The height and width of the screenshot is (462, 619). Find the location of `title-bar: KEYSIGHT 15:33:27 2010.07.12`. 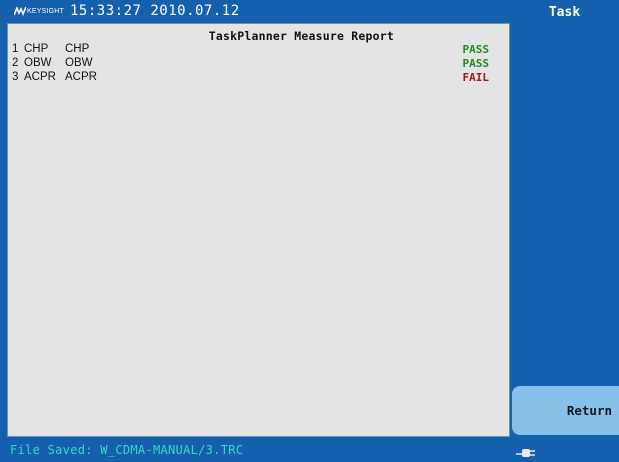

title-bar: KEYSIGHT 15:33:27 2010.07.12 is located at coordinates (255, 11).